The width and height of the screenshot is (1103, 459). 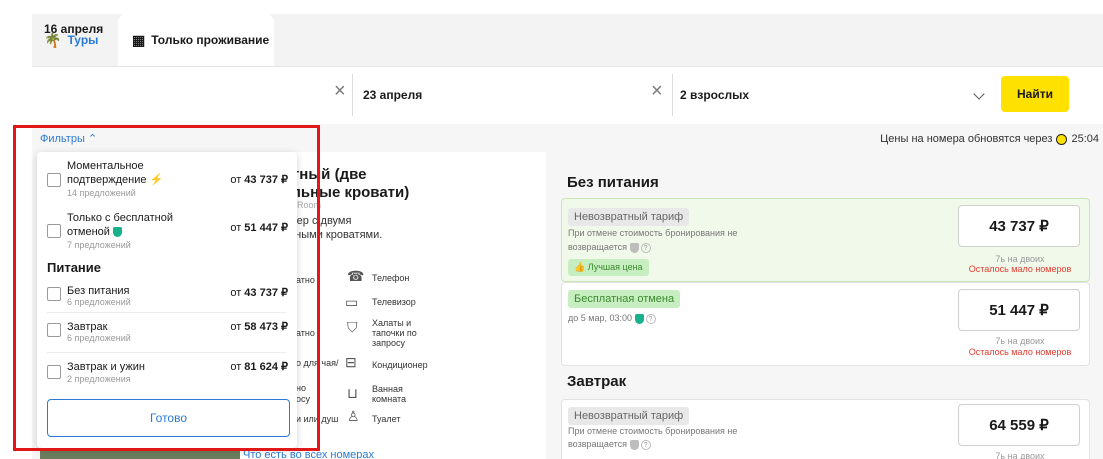 I want to click on price-button: 64 559 ₽, so click(x=1019, y=425).